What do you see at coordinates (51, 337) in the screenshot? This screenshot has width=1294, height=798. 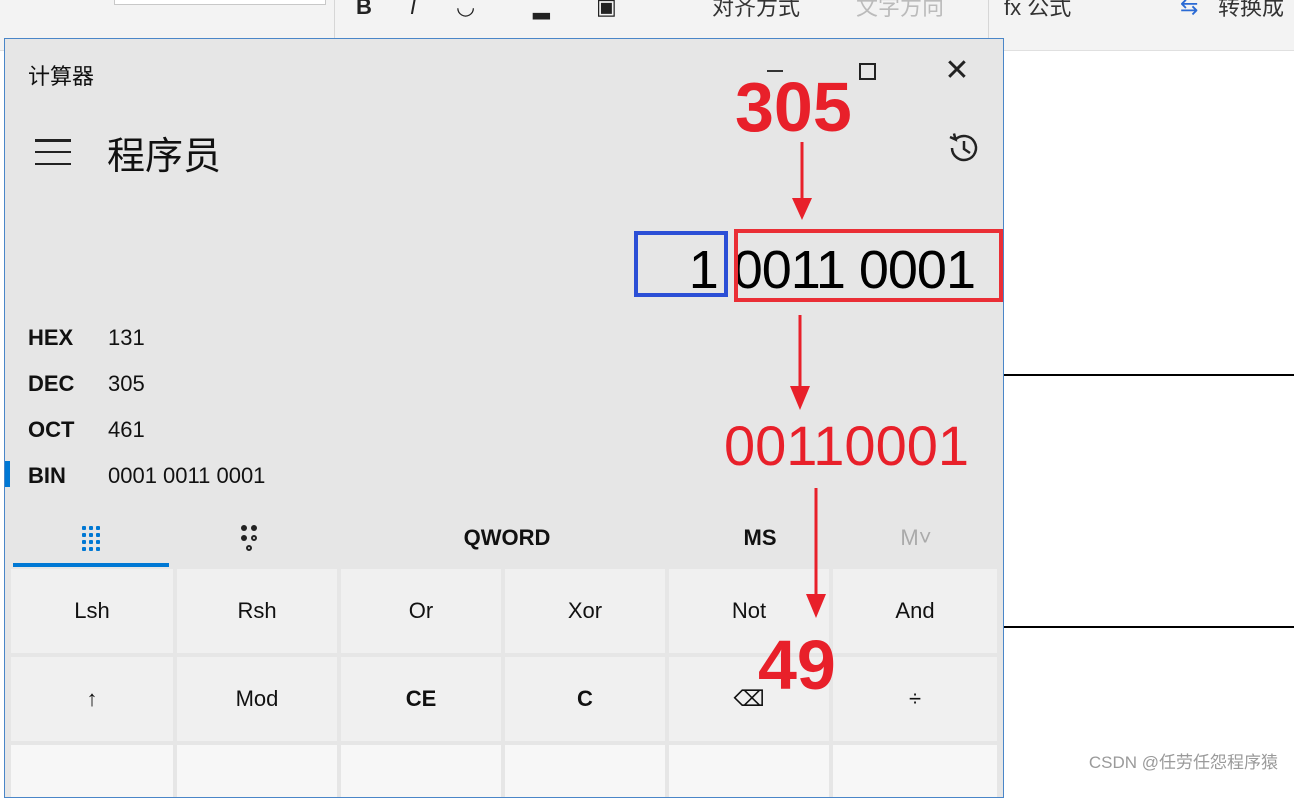 I see `radix-label: HEX` at bounding box center [51, 337].